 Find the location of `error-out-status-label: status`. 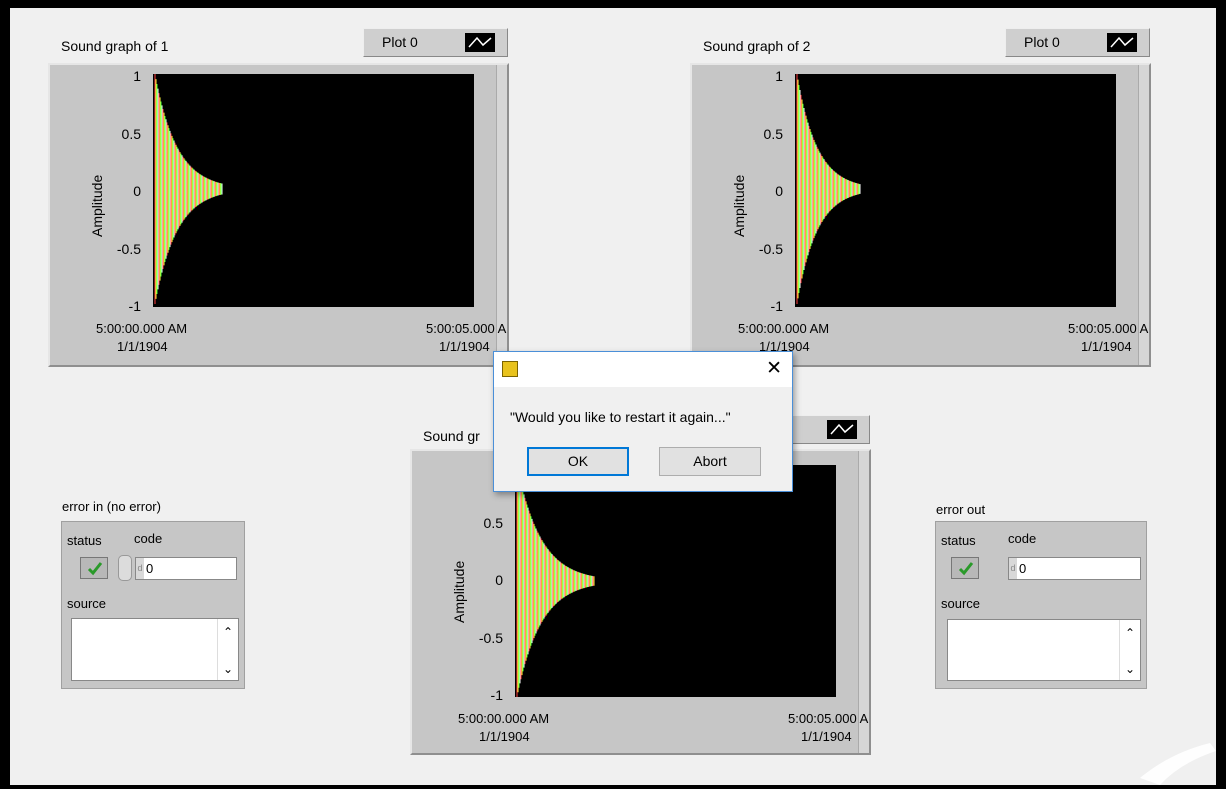

error-out-status-label: status is located at coordinates (958, 540).